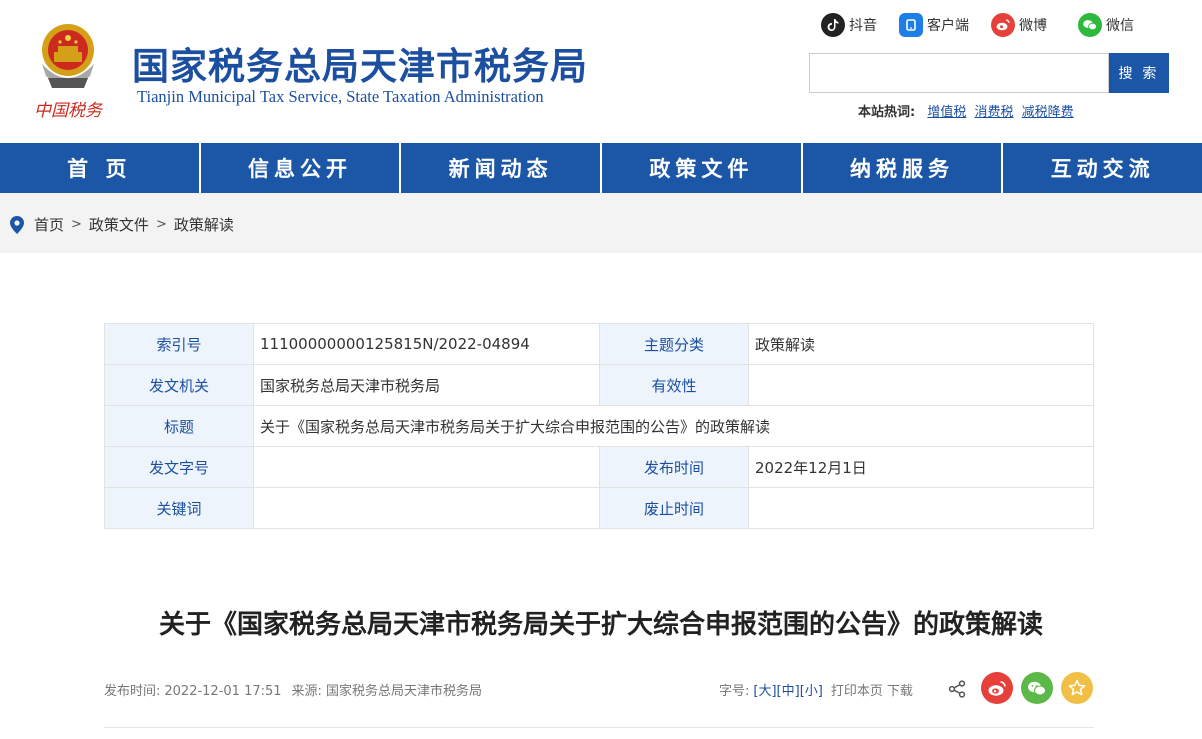 This screenshot has width=1202, height=739. Describe the element at coordinates (887, 112) in the screenshot. I see `hot-words-label: 本站热词:` at that location.